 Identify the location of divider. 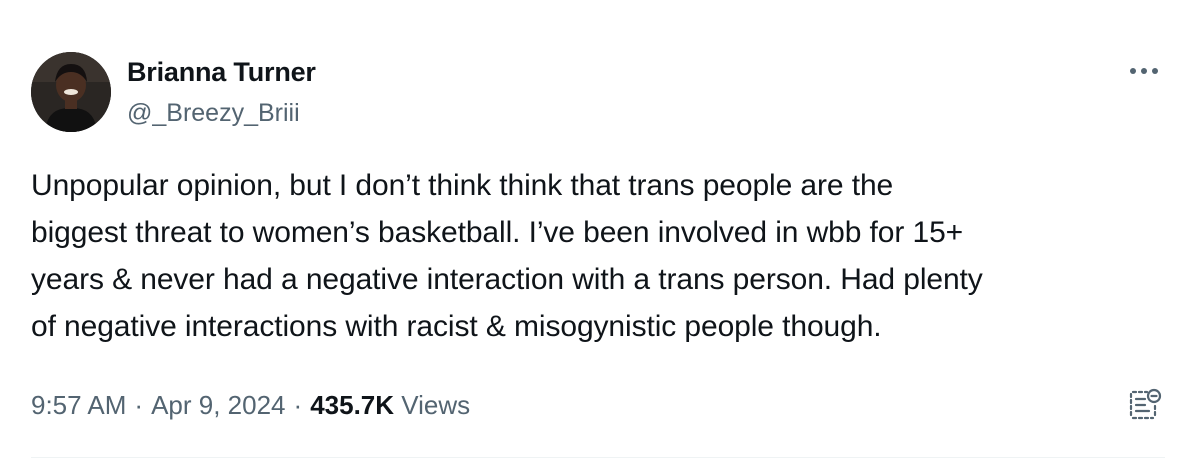
(598, 457).